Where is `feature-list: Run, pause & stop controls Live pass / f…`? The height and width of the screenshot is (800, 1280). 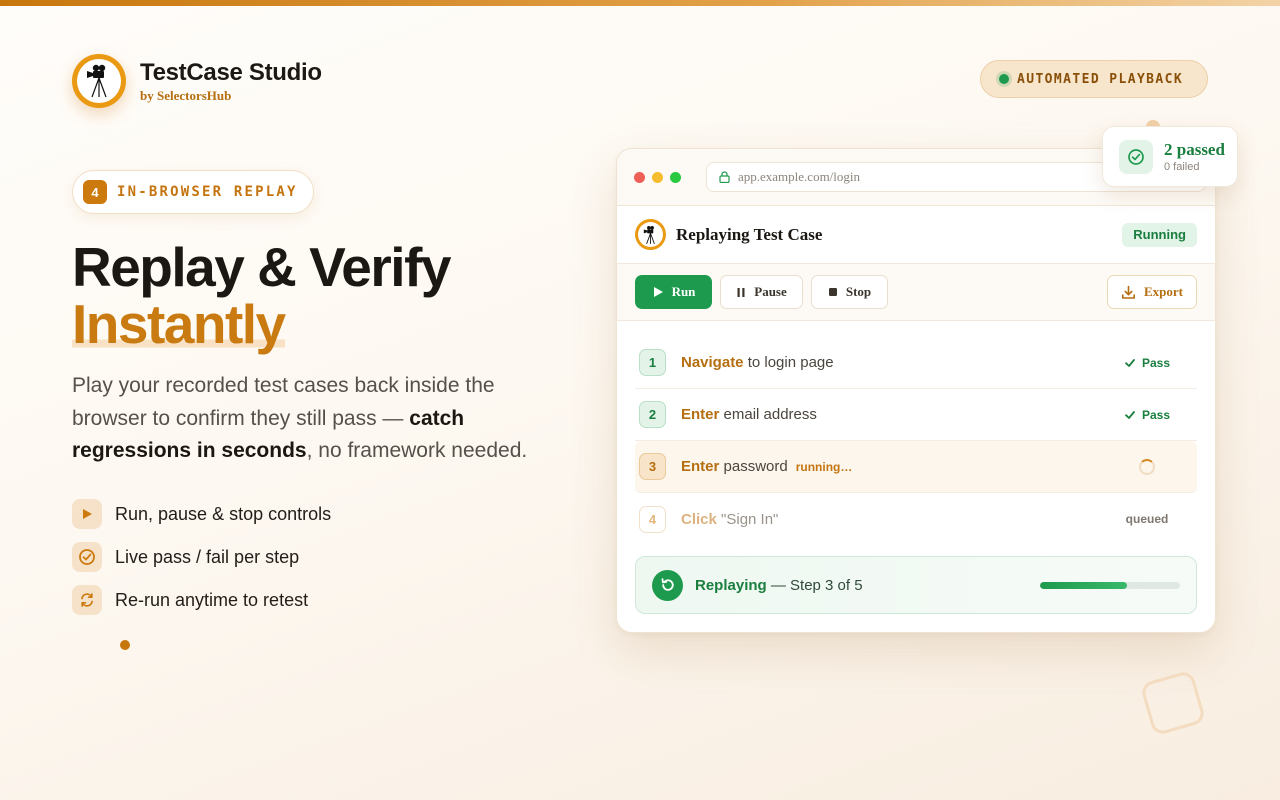 feature-list: Run, pause & stop controls Live pass / f… is located at coordinates (201, 562).